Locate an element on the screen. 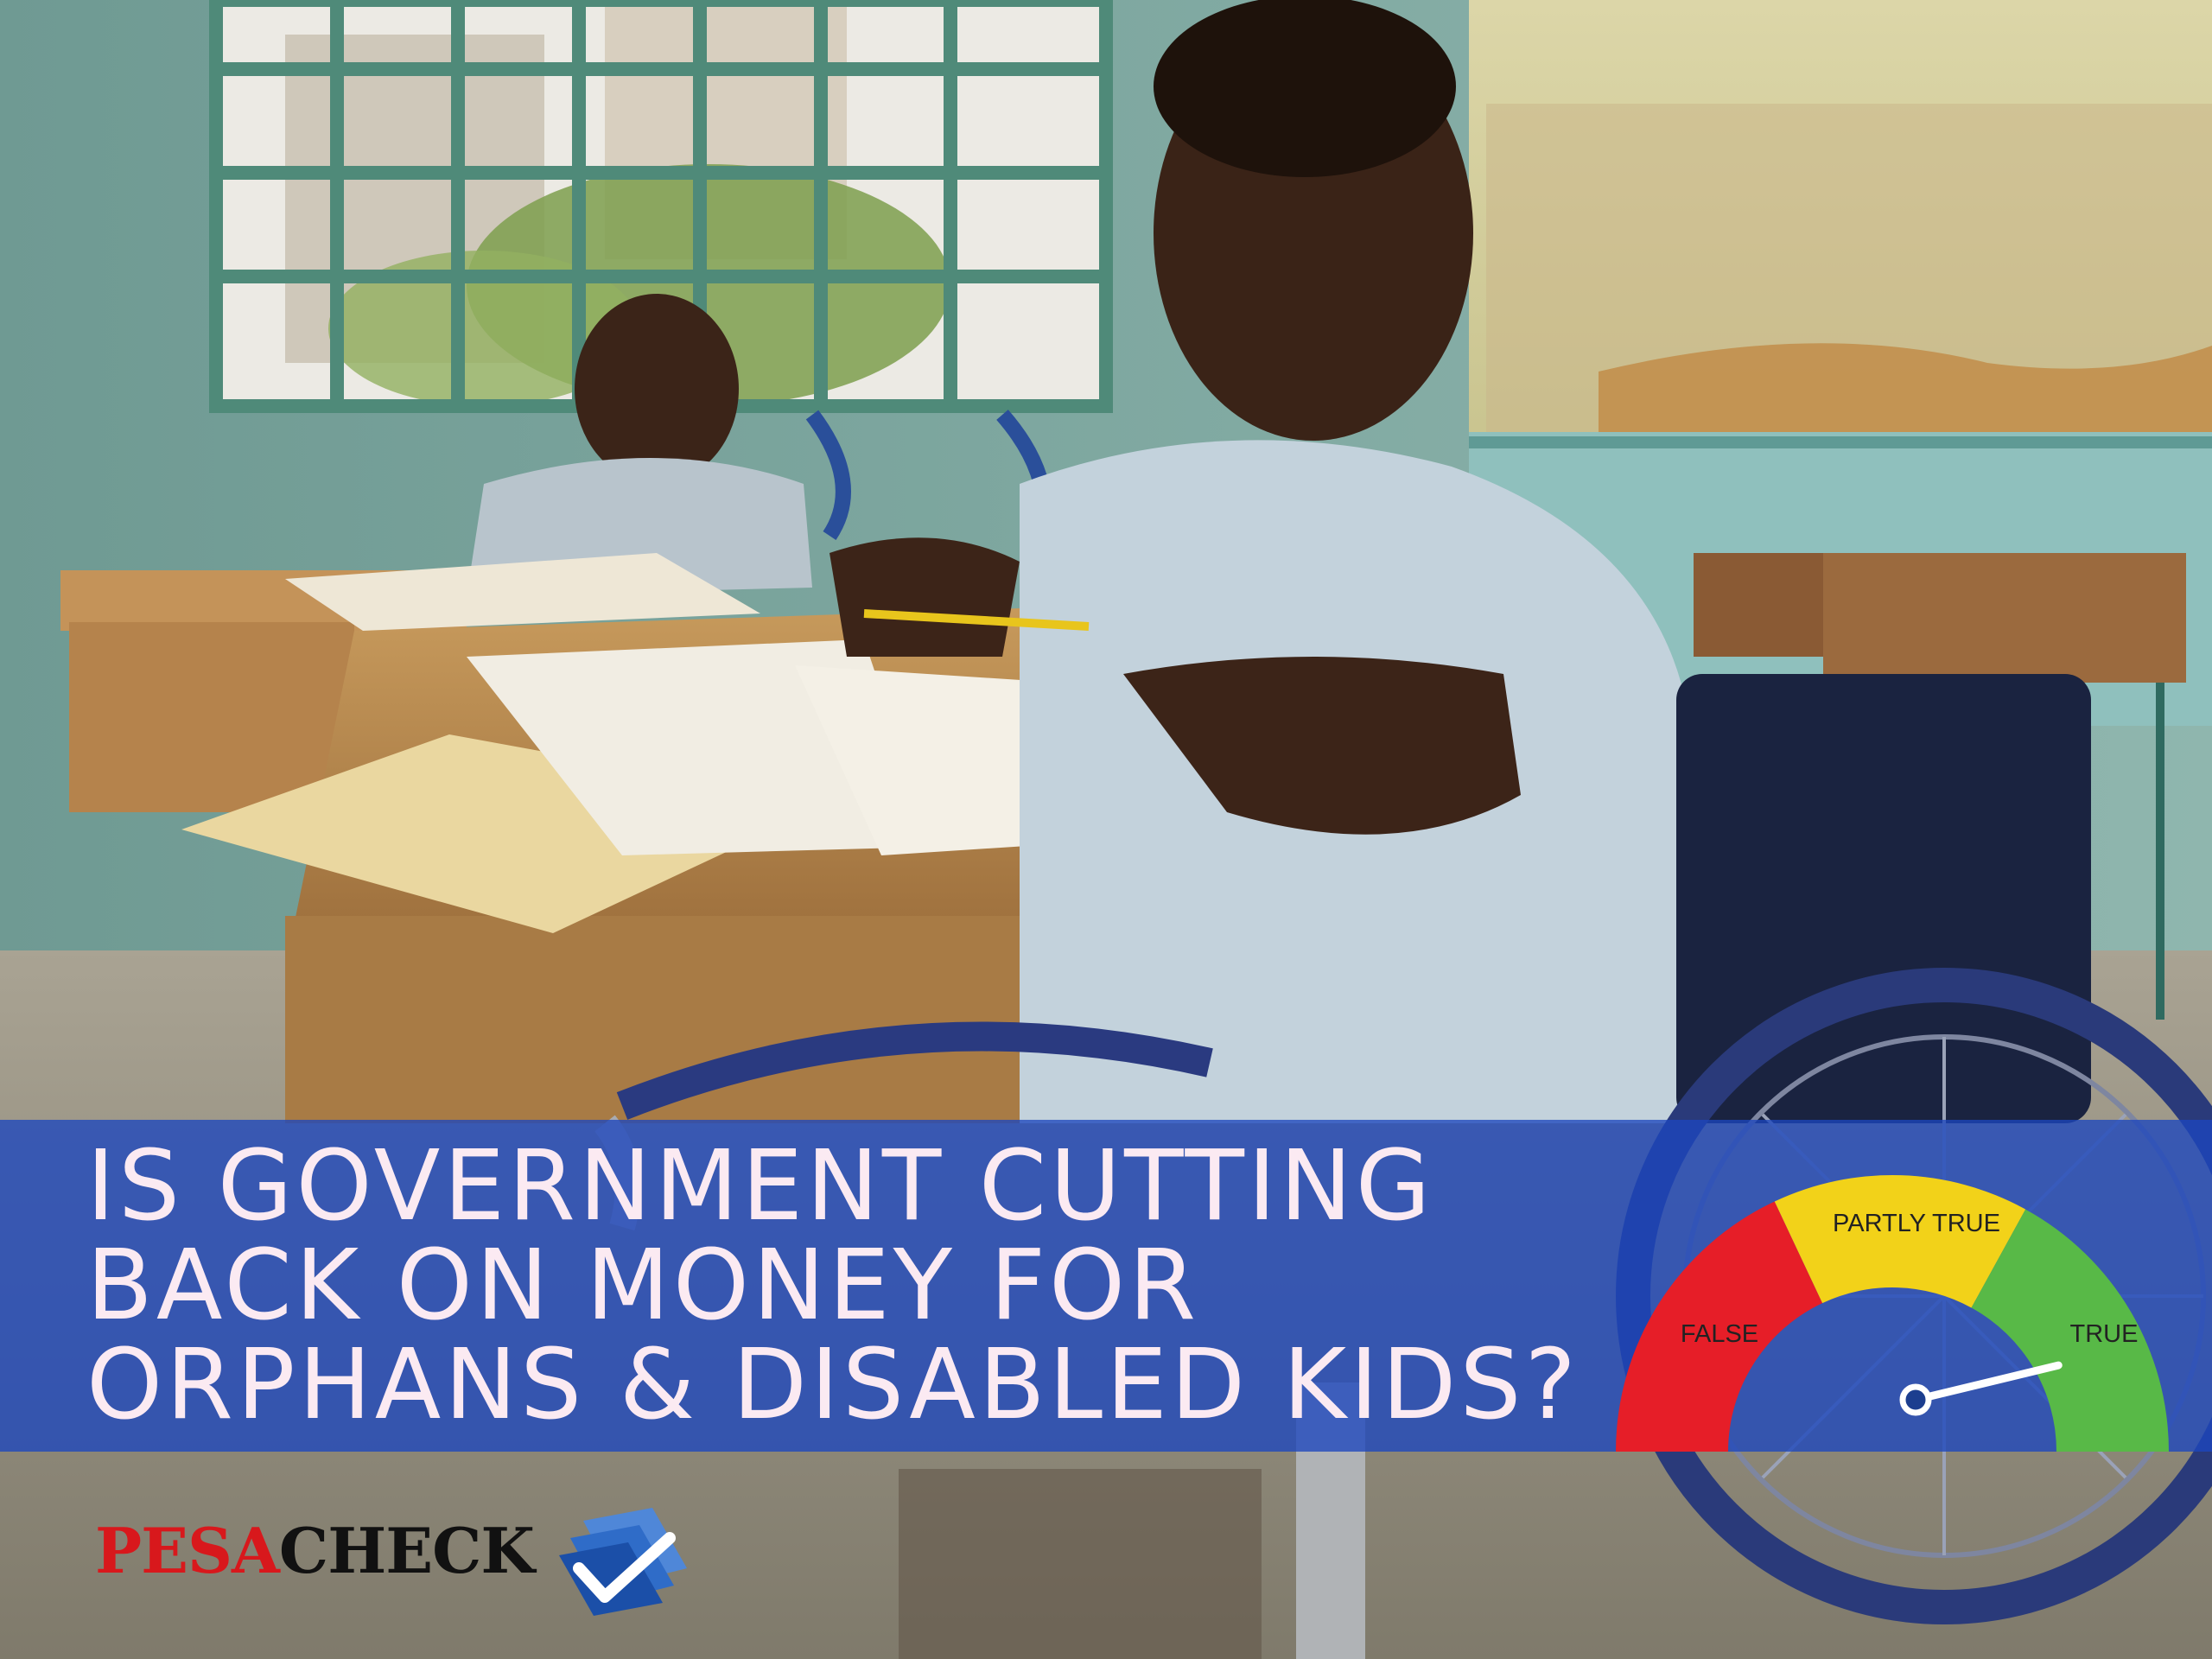  brand-wordmark: PESACHECK is located at coordinates (315, 1550).